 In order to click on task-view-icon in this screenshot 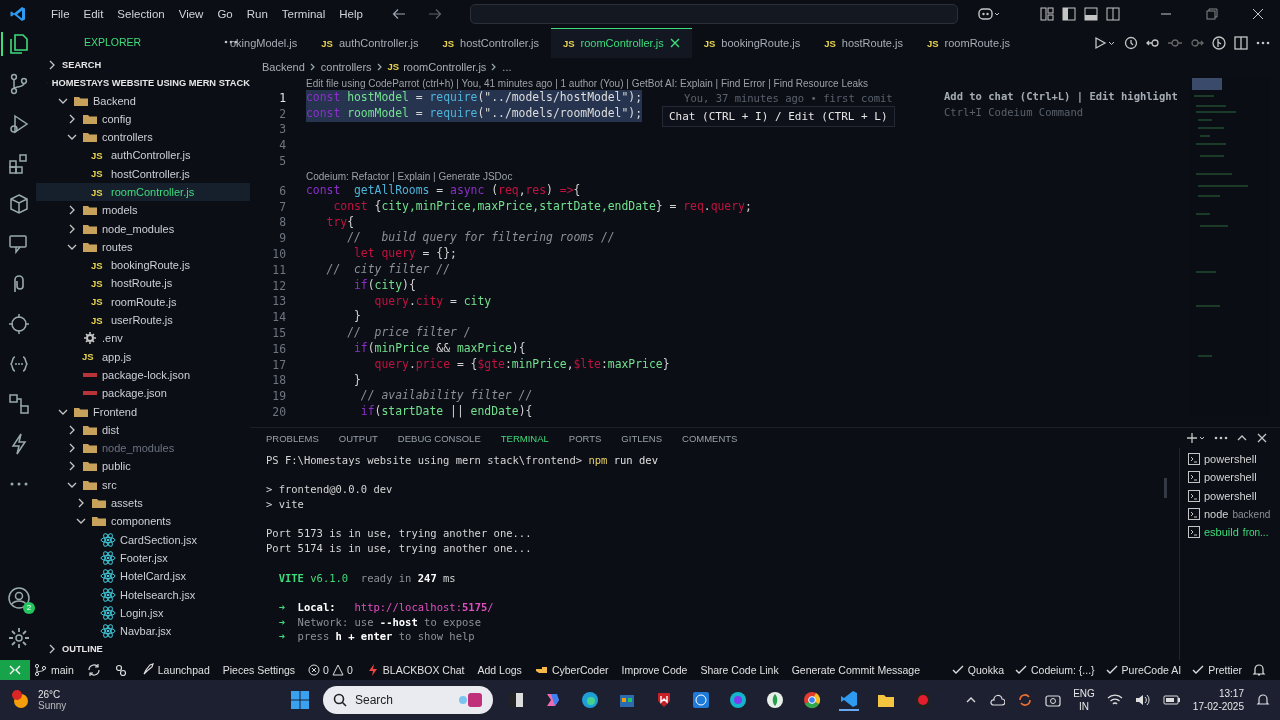, I will do `click(516, 700)`.